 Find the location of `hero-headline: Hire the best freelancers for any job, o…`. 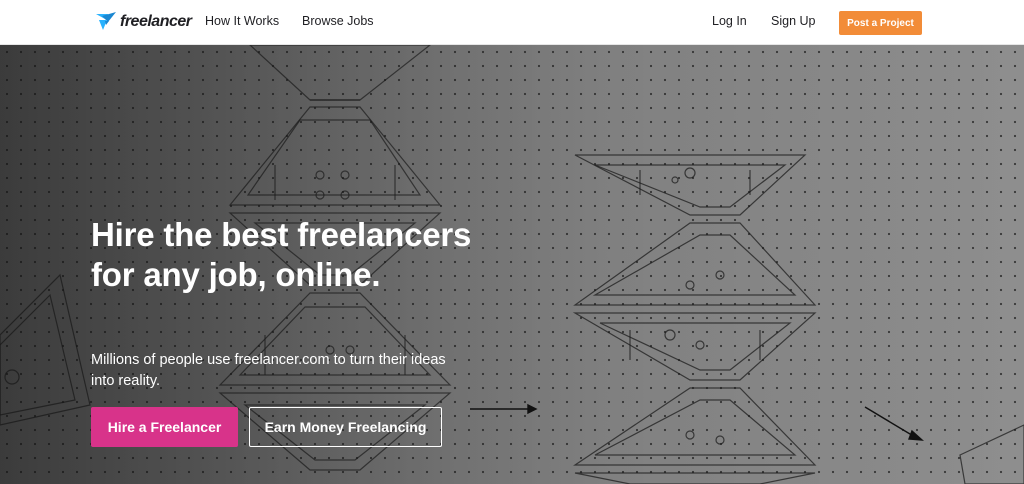

hero-headline: Hire the best freelancers for any job, o… is located at coordinates (281, 254).